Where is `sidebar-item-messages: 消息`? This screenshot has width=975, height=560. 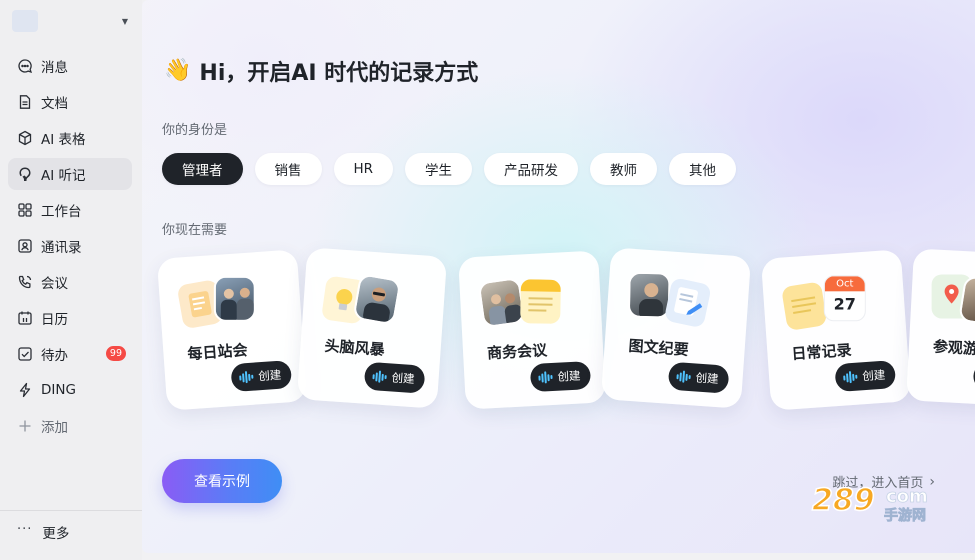 sidebar-item-messages: 消息 is located at coordinates (70, 66).